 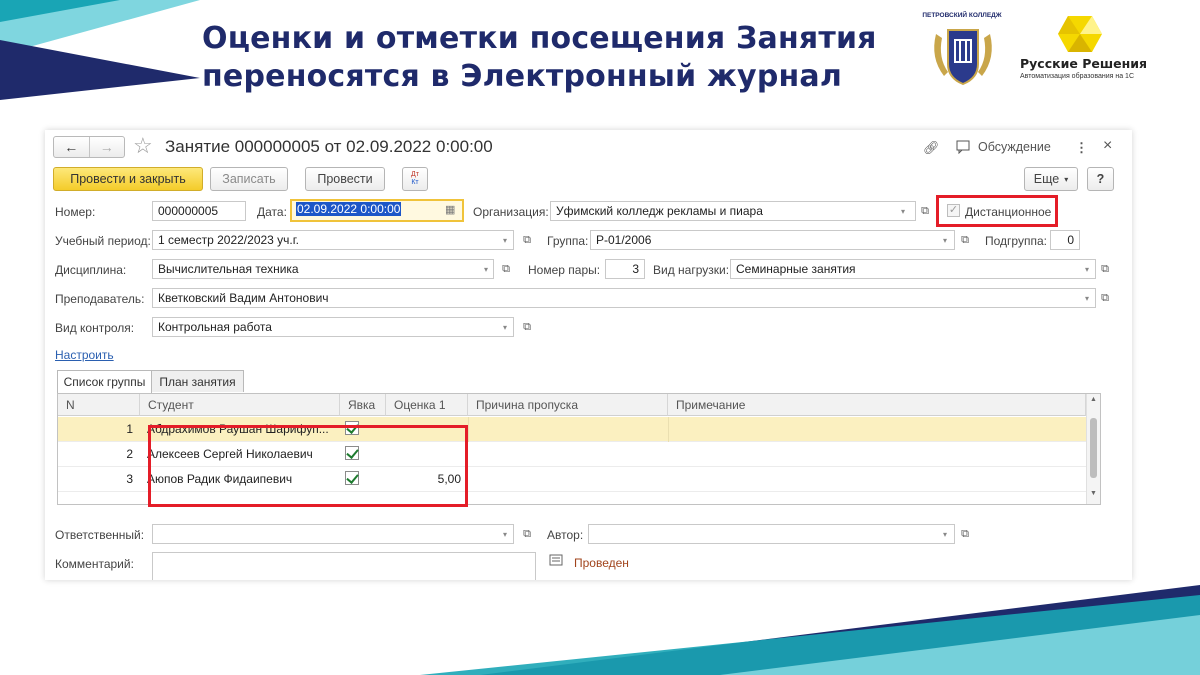 What do you see at coordinates (100, 70) in the screenshot?
I see `decor-left-triangle` at bounding box center [100, 70].